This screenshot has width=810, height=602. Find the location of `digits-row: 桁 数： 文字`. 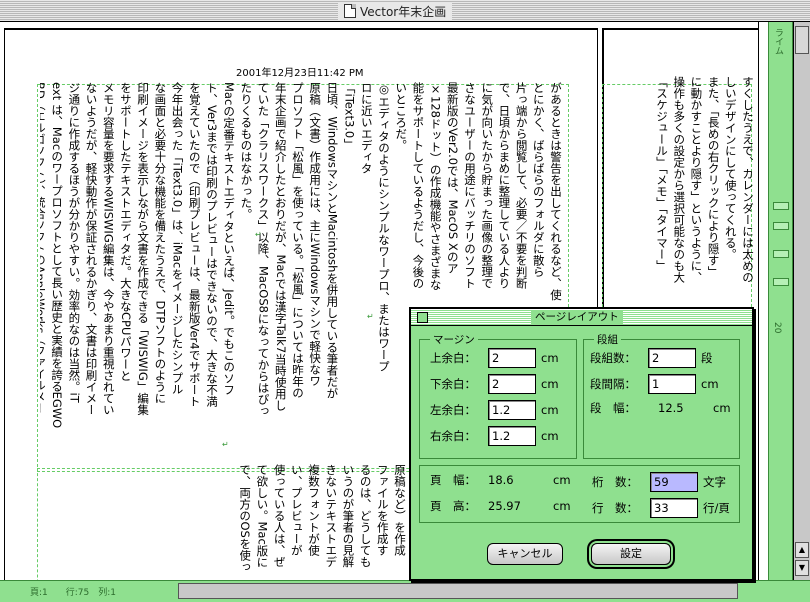

digits-row: 桁 数： 文字 is located at coordinates (659, 482).